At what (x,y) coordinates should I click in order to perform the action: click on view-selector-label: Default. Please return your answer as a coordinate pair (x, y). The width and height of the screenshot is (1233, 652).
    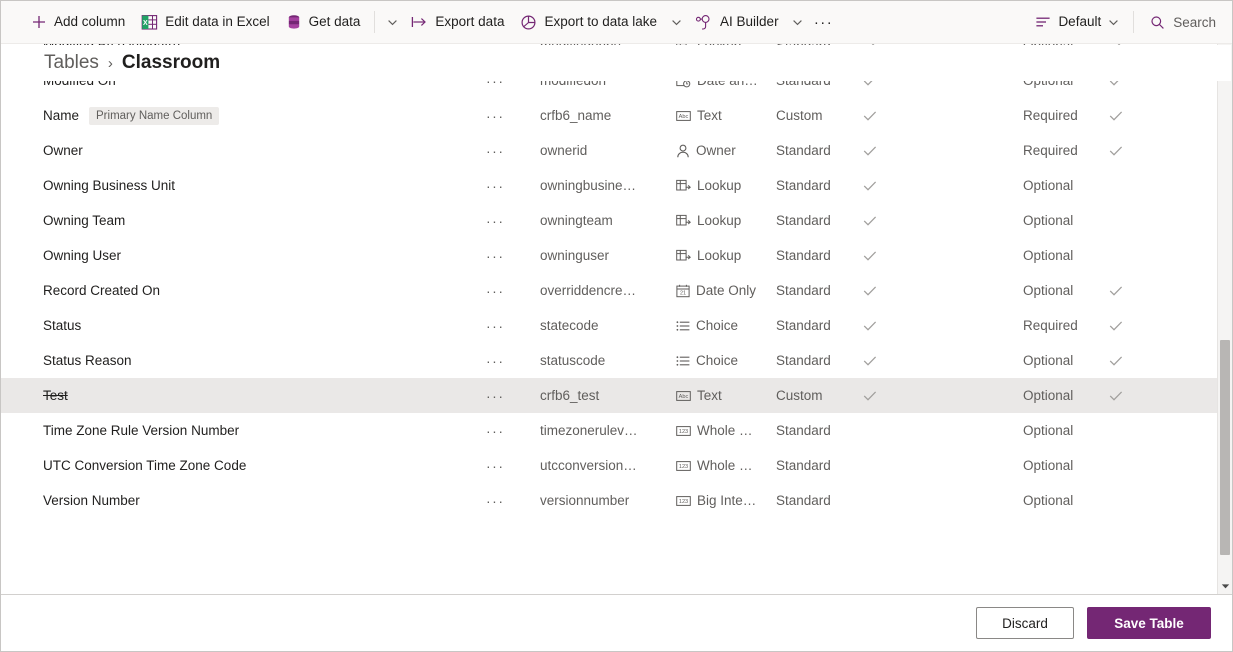
    Looking at the image, I should click on (1080, 22).